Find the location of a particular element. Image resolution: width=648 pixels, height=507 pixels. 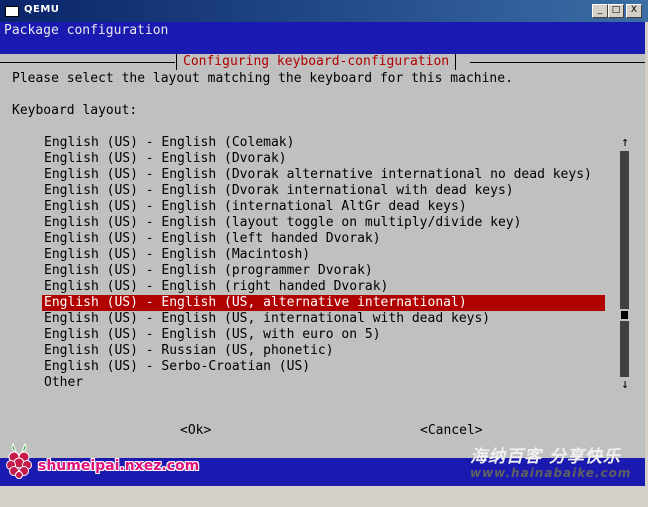

dialog-border-right is located at coordinates (557, 62).